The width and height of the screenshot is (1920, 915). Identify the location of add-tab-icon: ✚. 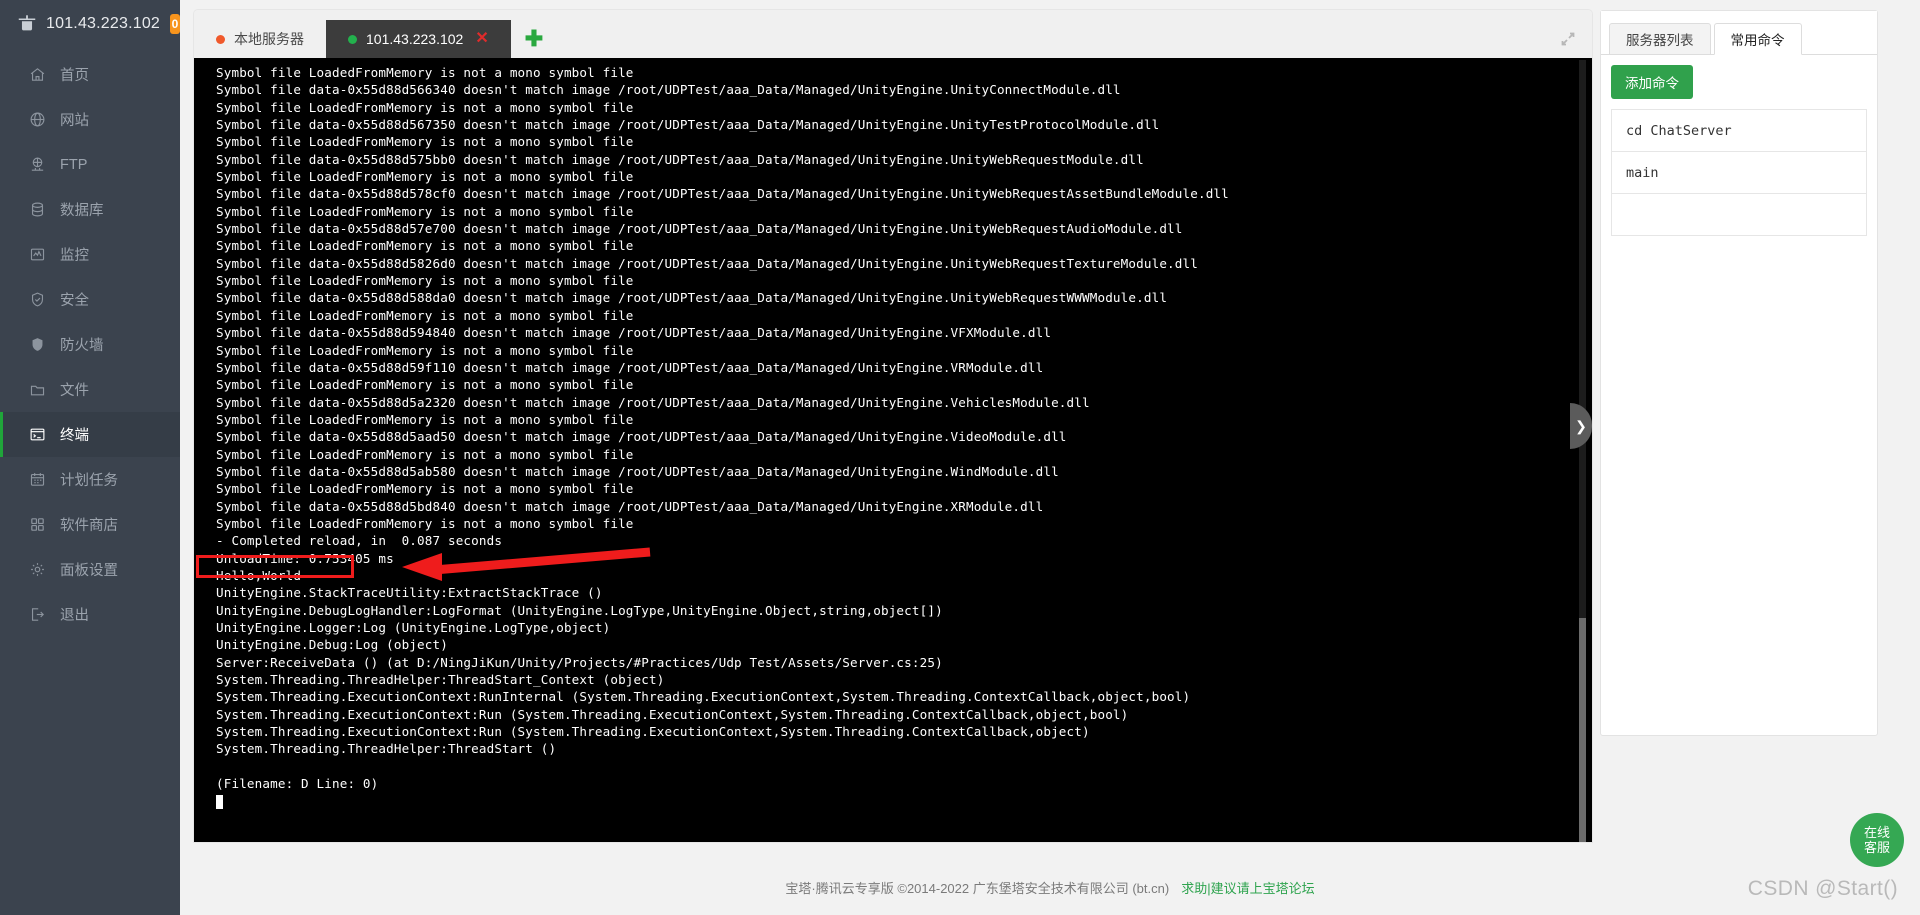
(534, 39).